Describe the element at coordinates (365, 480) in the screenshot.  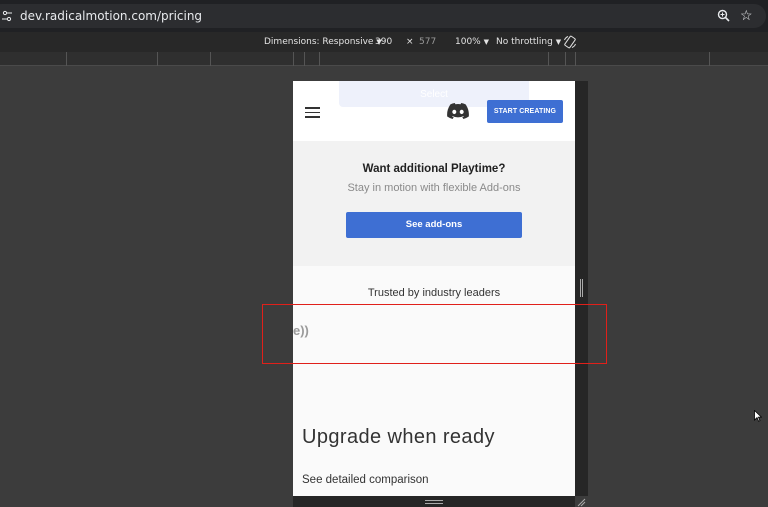
I see `detailed-comparison-link: See detailed comparison` at that location.